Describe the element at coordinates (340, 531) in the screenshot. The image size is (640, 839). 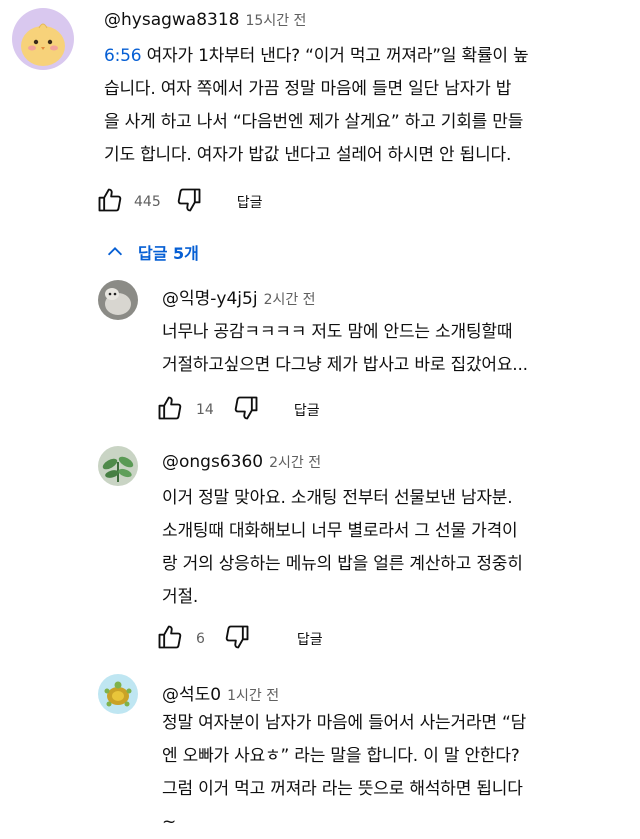
I see `reply-line: 소개팅때 대화해보니 너무 별로라서 그 선물 가격이` at that location.